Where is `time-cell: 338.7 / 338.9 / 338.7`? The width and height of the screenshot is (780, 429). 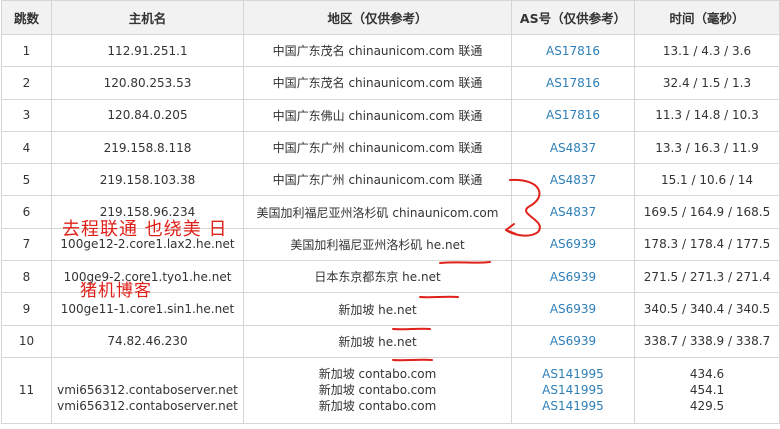
time-cell: 338.7 / 338.9 / 338.7 is located at coordinates (707, 341).